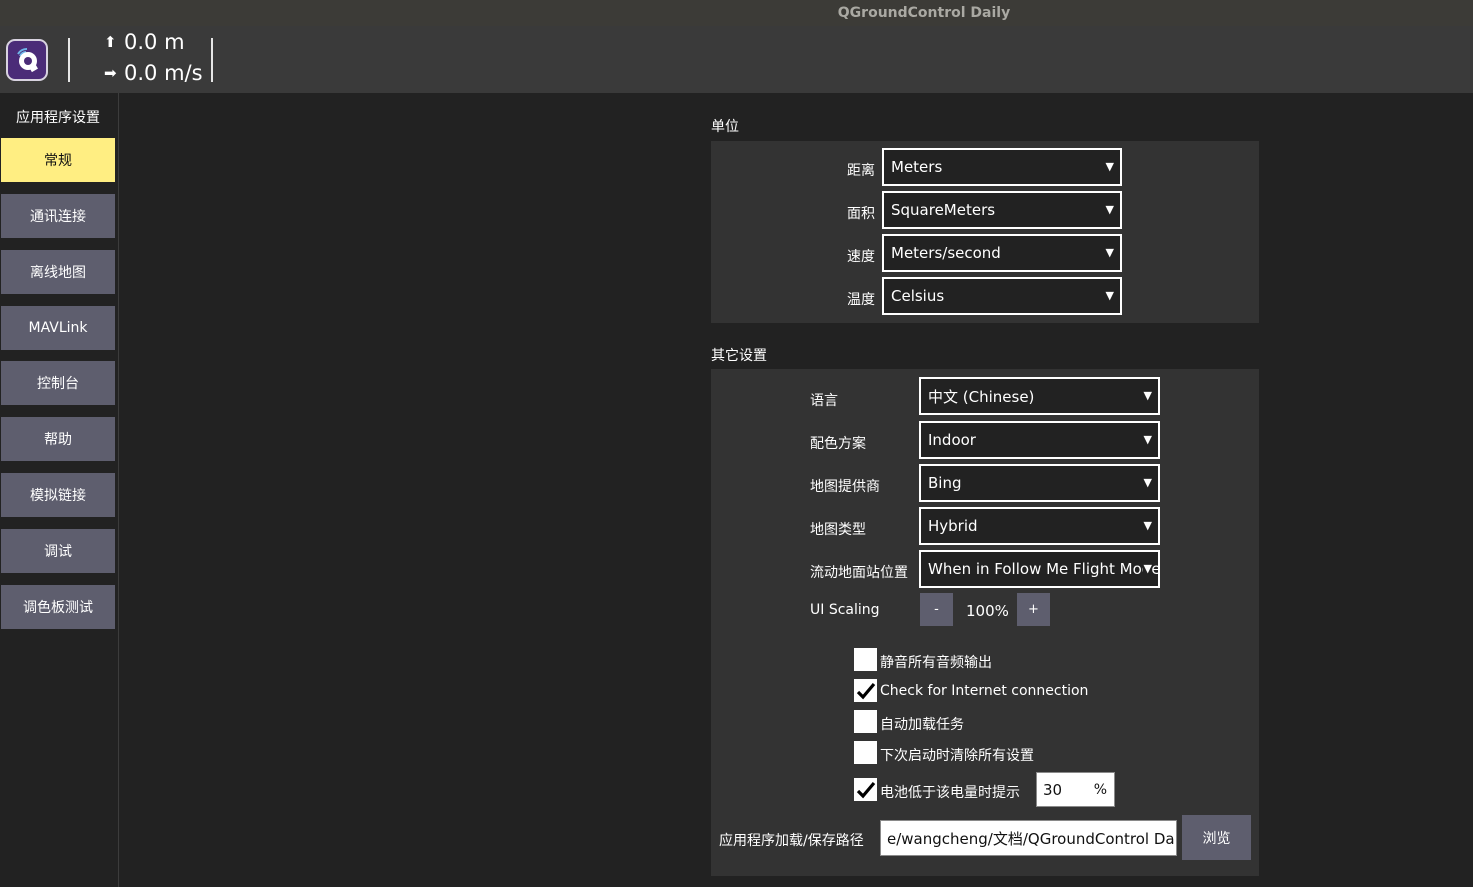 The width and height of the screenshot is (1473, 887). What do you see at coordinates (943, 210) in the screenshot?
I see `area-unit-value: SquareMeters` at bounding box center [943, 210].